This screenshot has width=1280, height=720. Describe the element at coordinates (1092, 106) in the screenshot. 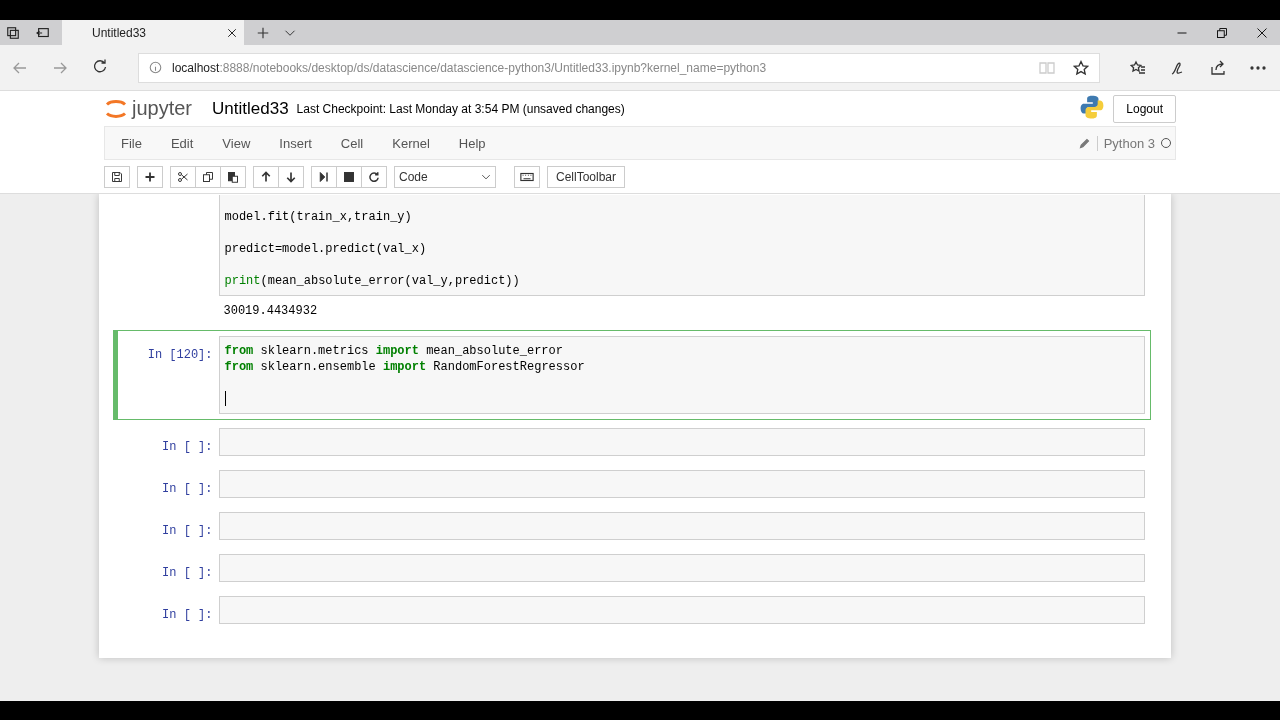

I see `python-logo-icon` at that location.